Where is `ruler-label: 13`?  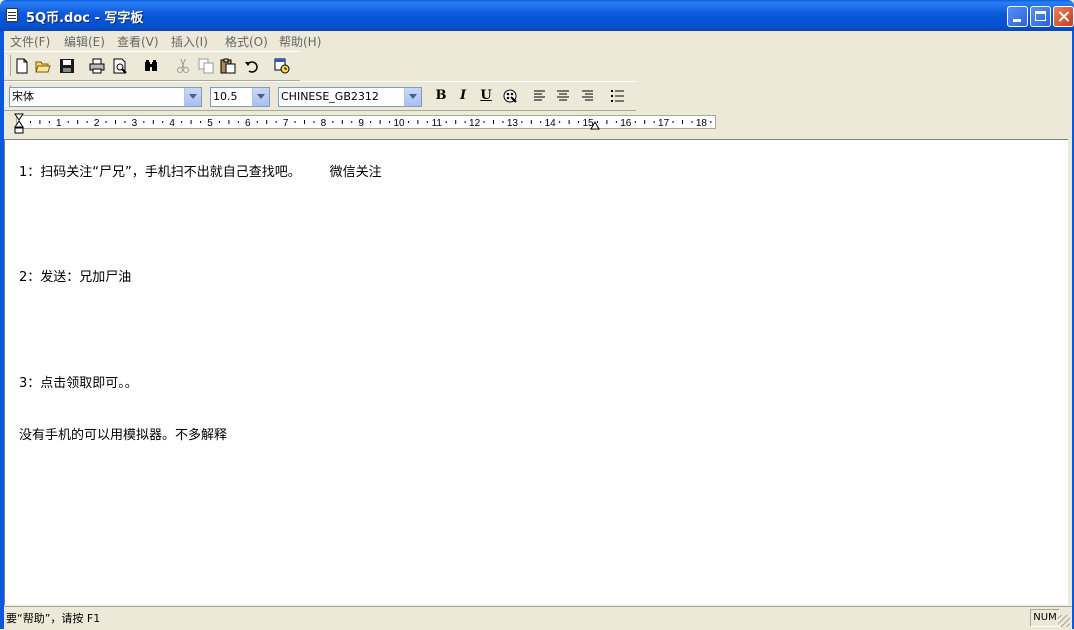 ruler-label: 13 is located at coordinates (513, 123).